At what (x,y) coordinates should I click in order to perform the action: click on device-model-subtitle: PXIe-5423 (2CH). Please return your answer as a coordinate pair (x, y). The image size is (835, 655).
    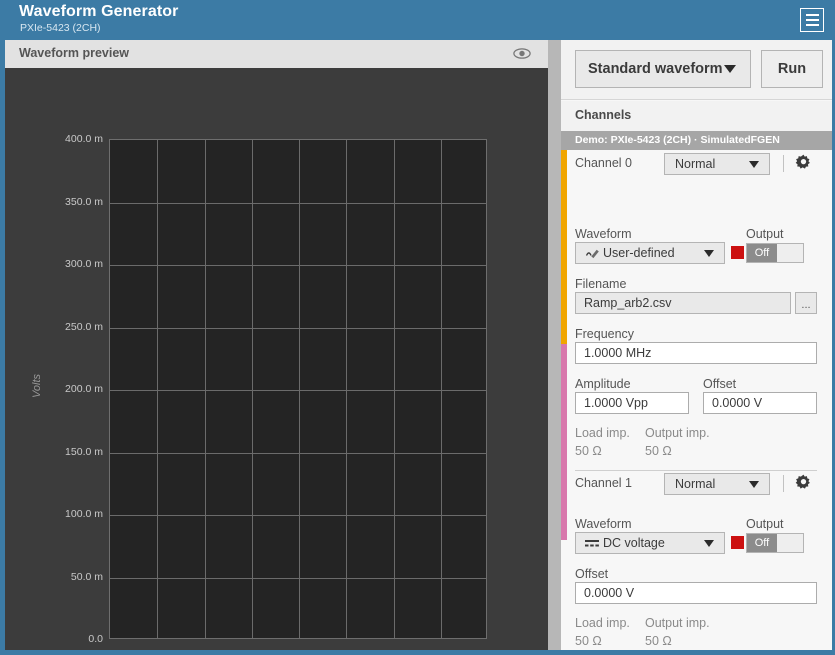
    Looking at the image, I should click on (60, 28).